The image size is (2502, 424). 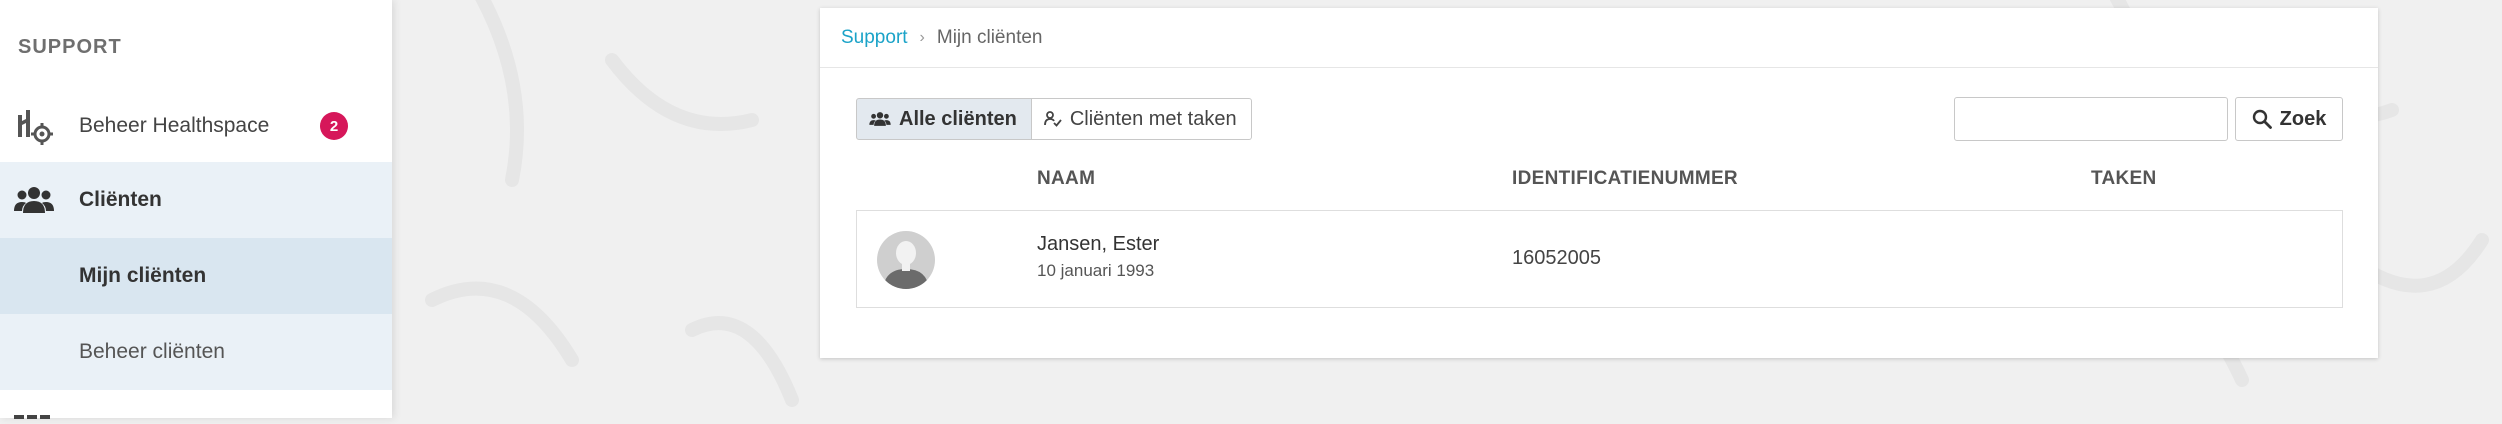 What do you see at coordinates (2091, 119) in the screenshot?
I see `search-input` at bounding box center [2091, 119].